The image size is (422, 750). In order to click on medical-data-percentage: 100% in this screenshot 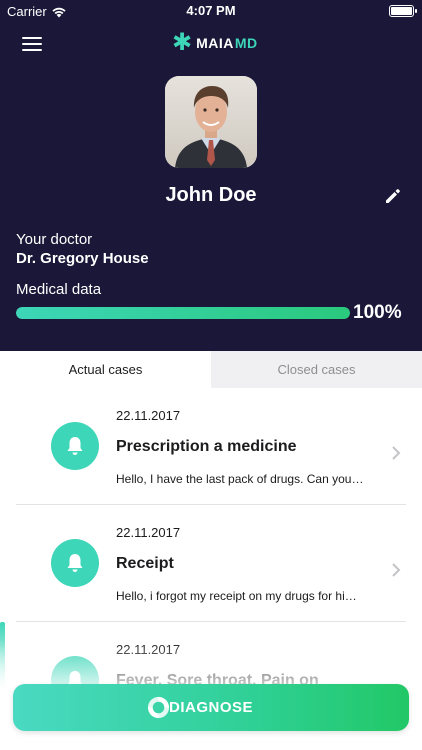, I will do `click(377, 312)`.